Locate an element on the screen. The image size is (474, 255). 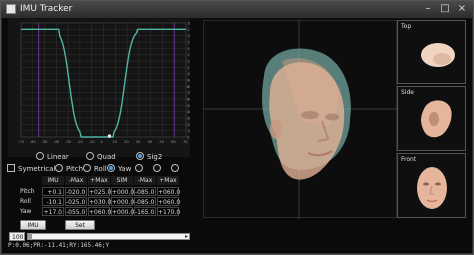
y-tick-label: 50 is located at coordinates (188, 106).